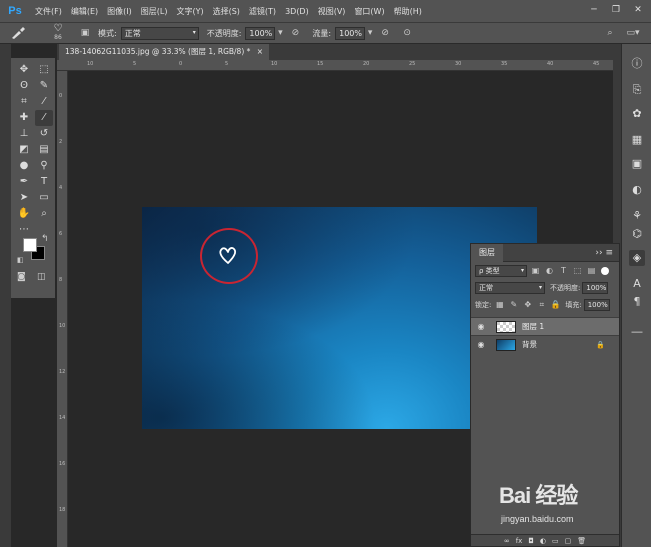 This screenshot has width=651, height=547. What do you see at coordinates (385, 33) in the screenshot?
I see `airbrush-icon: ⊘` at bounding box center [385, 33].